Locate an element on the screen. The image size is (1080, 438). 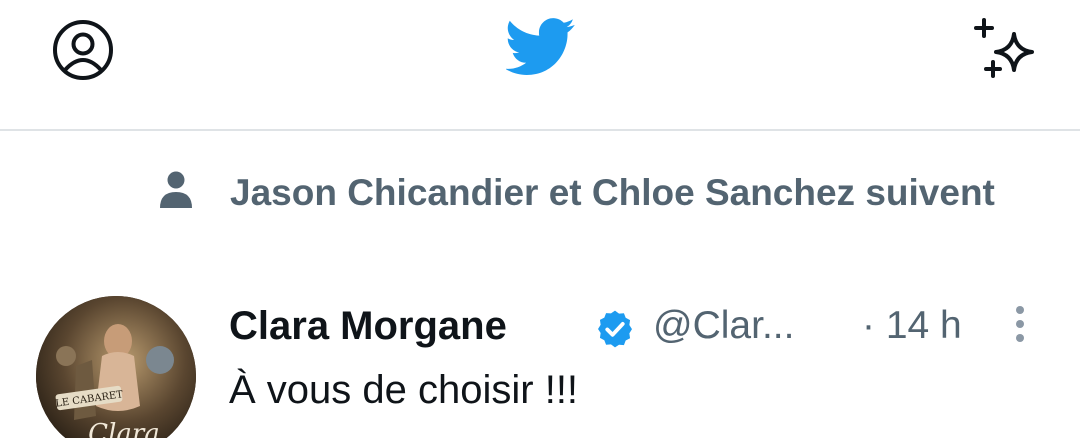
verified-badge-icon is located at coordinates (615, 329).